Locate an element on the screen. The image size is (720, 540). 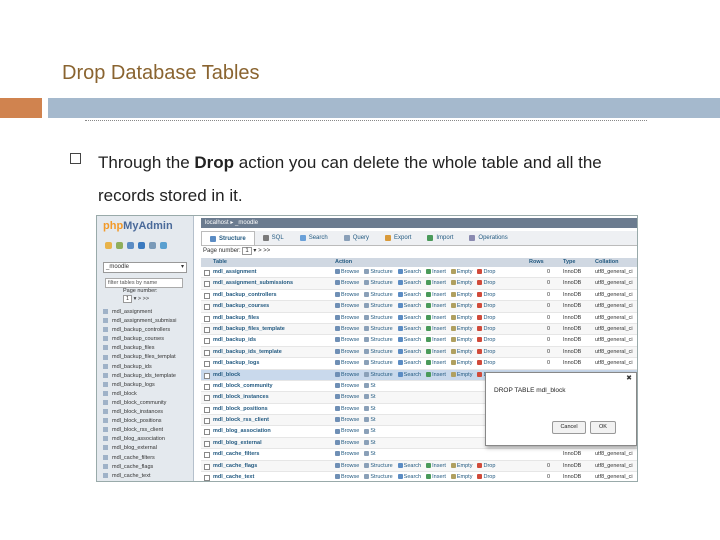
pager-next-main: > >> is located at coordinates (264, 251).